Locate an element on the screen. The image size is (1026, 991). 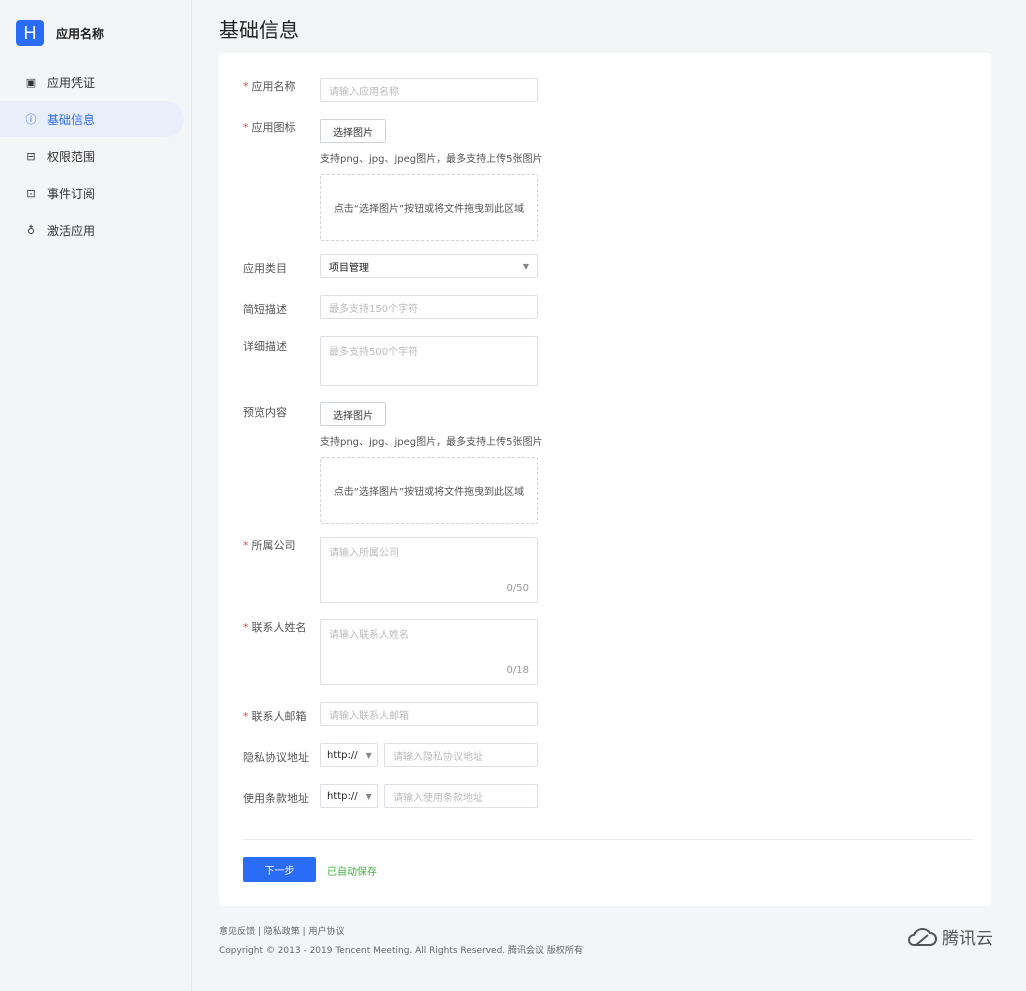
sidebar-item-events: ⊡ 事件订阅 is located at coordinates (92, 193).